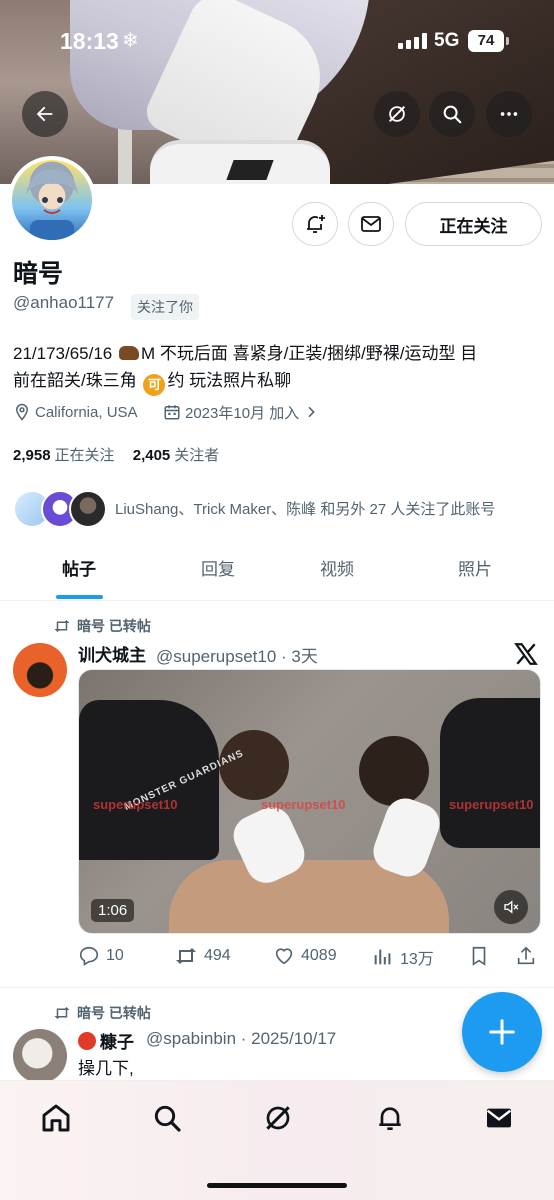 Image resolution: width=554 pixels, height=1200 pixels. I want to click on views-count: 13万, so click(417, 959).